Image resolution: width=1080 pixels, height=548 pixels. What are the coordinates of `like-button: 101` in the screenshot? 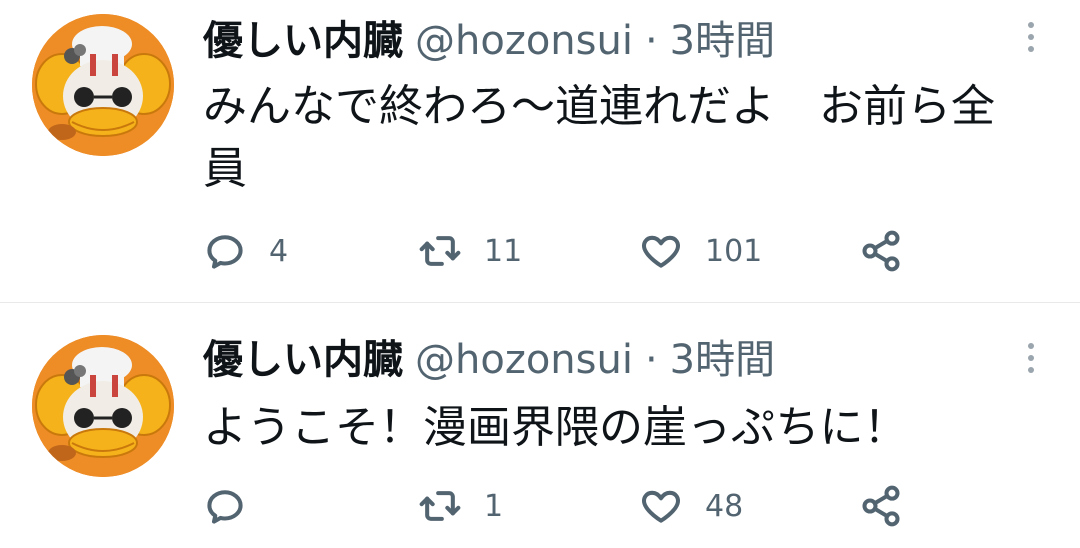 It's located at (700, 251).